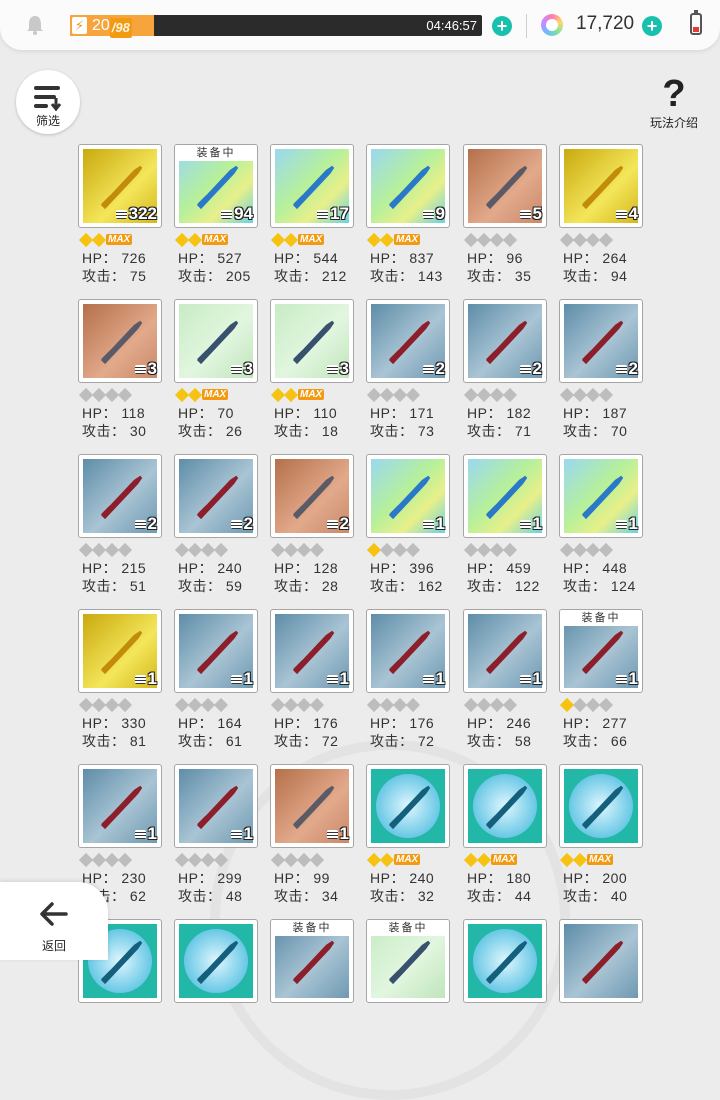 This screenshot has height=1100, width=720. Describe the element at coordinates (408, 928) in the screenshot. I see `equipped-tag: 装备中` at that location.